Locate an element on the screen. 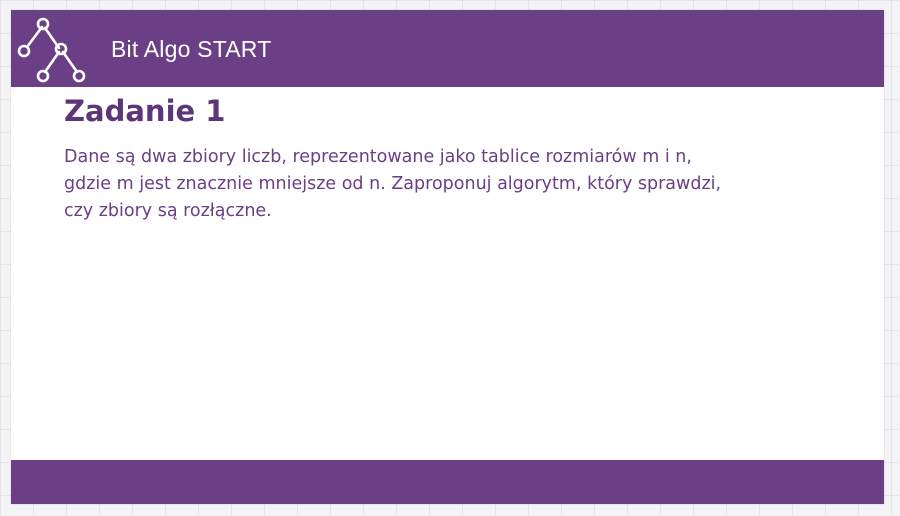 The image size is (900, 516). header-bar: Bit Algo START is located at coordinates (447, 48).